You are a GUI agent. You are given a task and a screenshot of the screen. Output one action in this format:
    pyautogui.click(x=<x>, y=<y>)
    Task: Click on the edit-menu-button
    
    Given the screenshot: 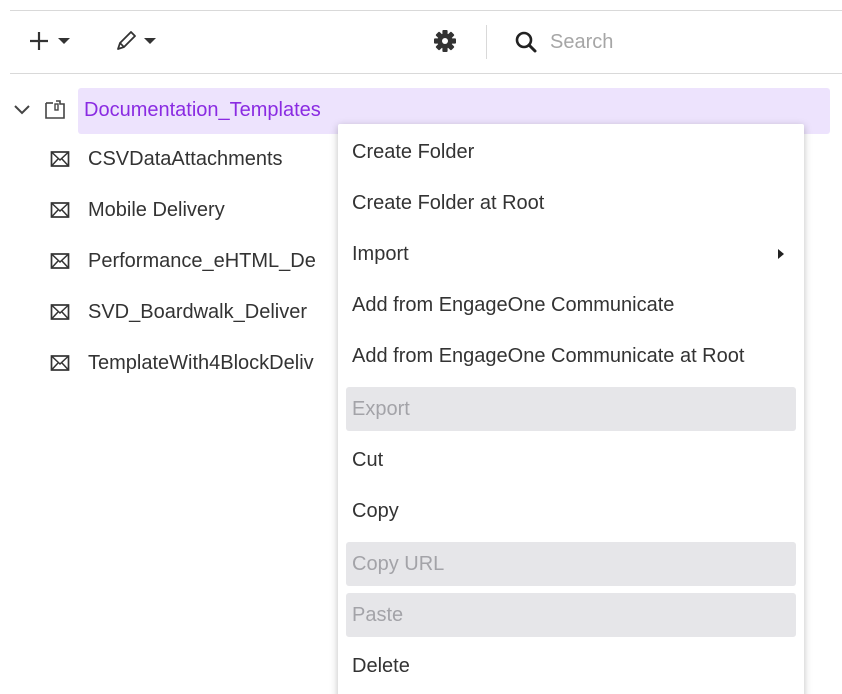 What is the action you would take?
    pyautogui.click(x=139, y=41)
    